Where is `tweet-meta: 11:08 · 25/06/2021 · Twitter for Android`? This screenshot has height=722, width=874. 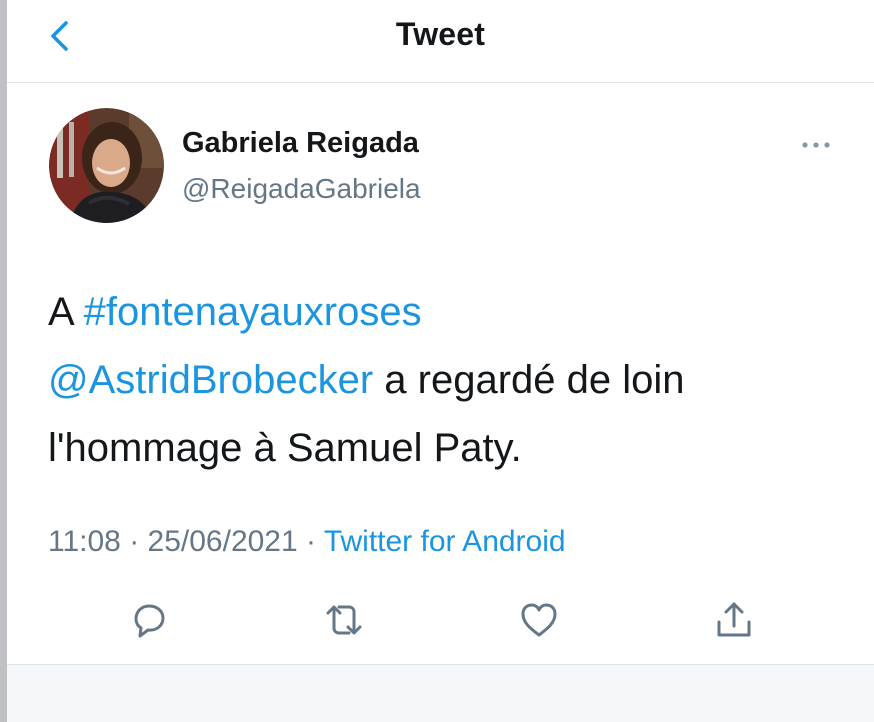 tweet-meta: 11:08 · 25/06/2021 · Twitter for Android is located at coordinates (307, 542).